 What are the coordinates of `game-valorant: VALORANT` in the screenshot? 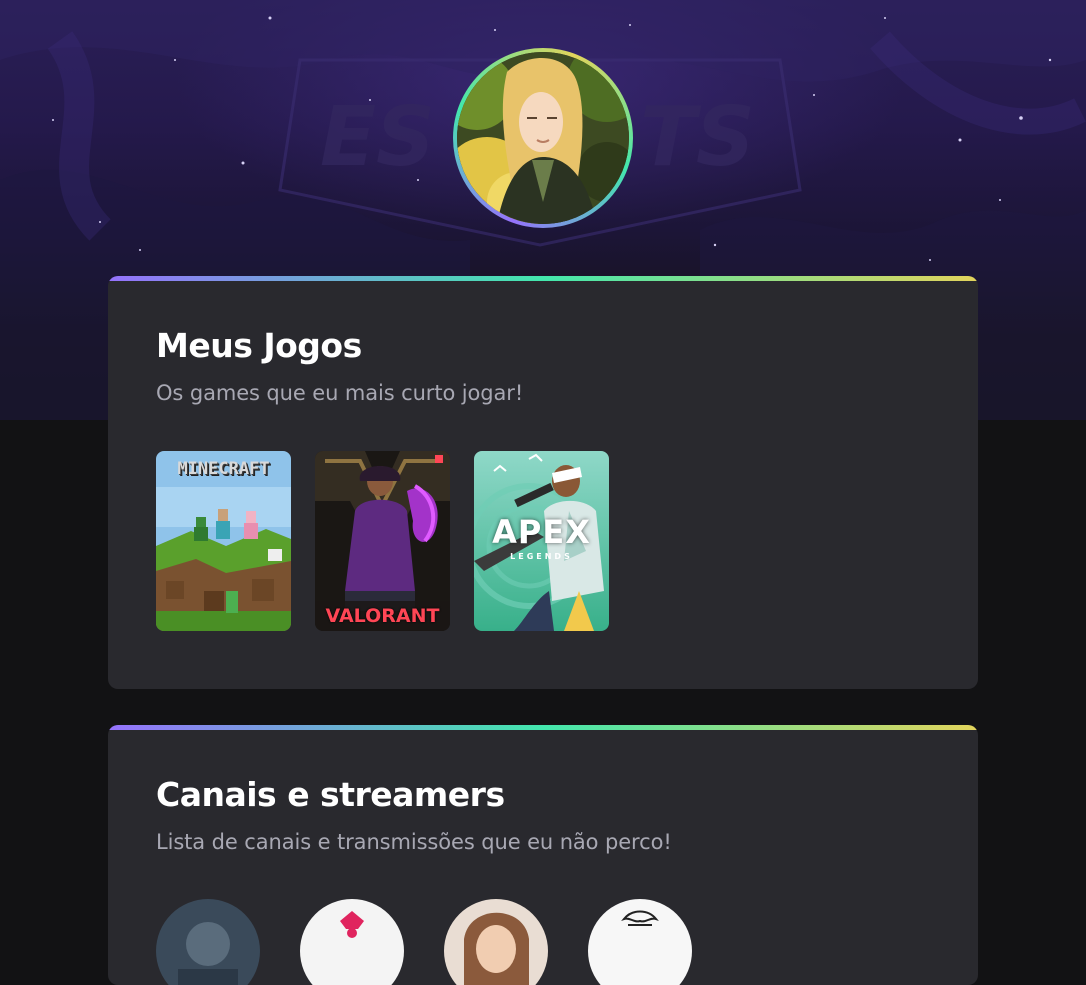 It's located at (382, 541).